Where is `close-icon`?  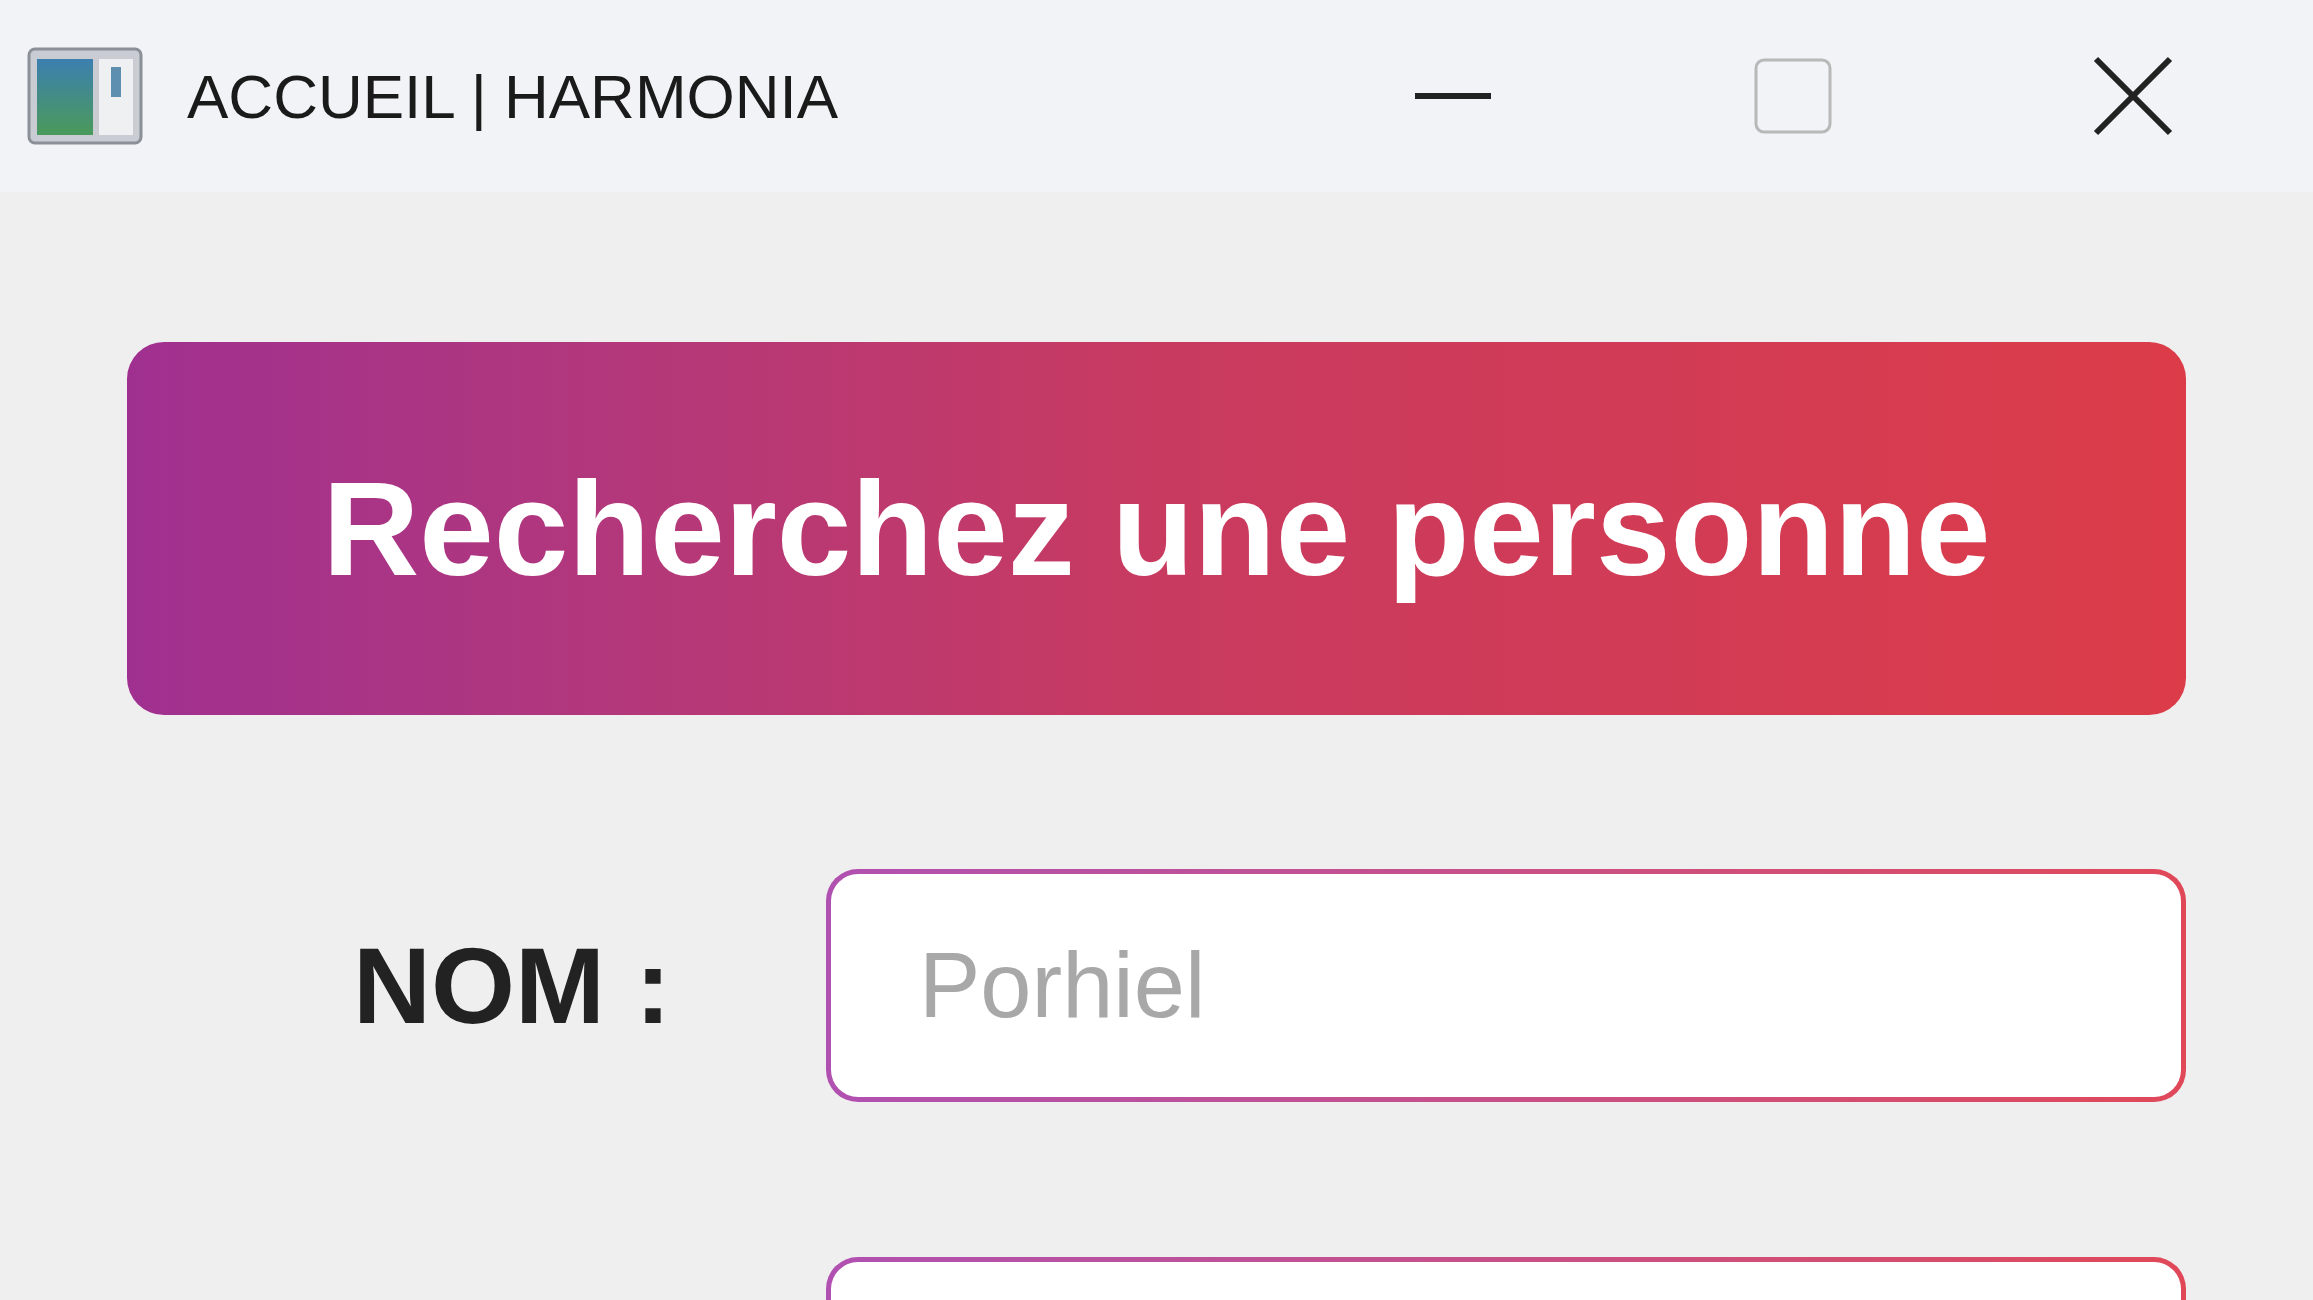
close-icon is located at coordinates (2133, 96).